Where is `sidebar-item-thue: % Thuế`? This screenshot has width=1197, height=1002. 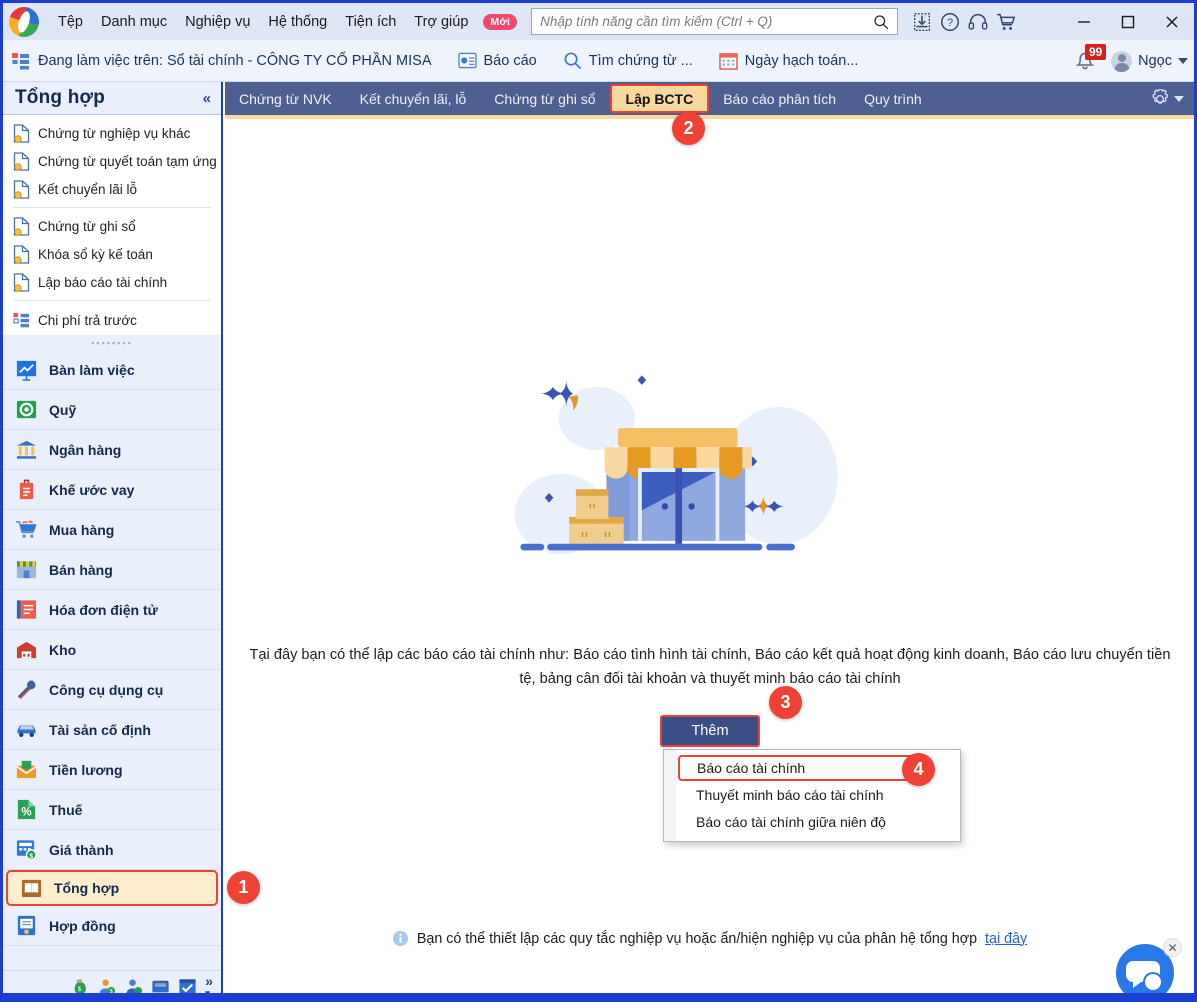 sidebar-item-thue: % Thuế is located at coordinates (112, 810).